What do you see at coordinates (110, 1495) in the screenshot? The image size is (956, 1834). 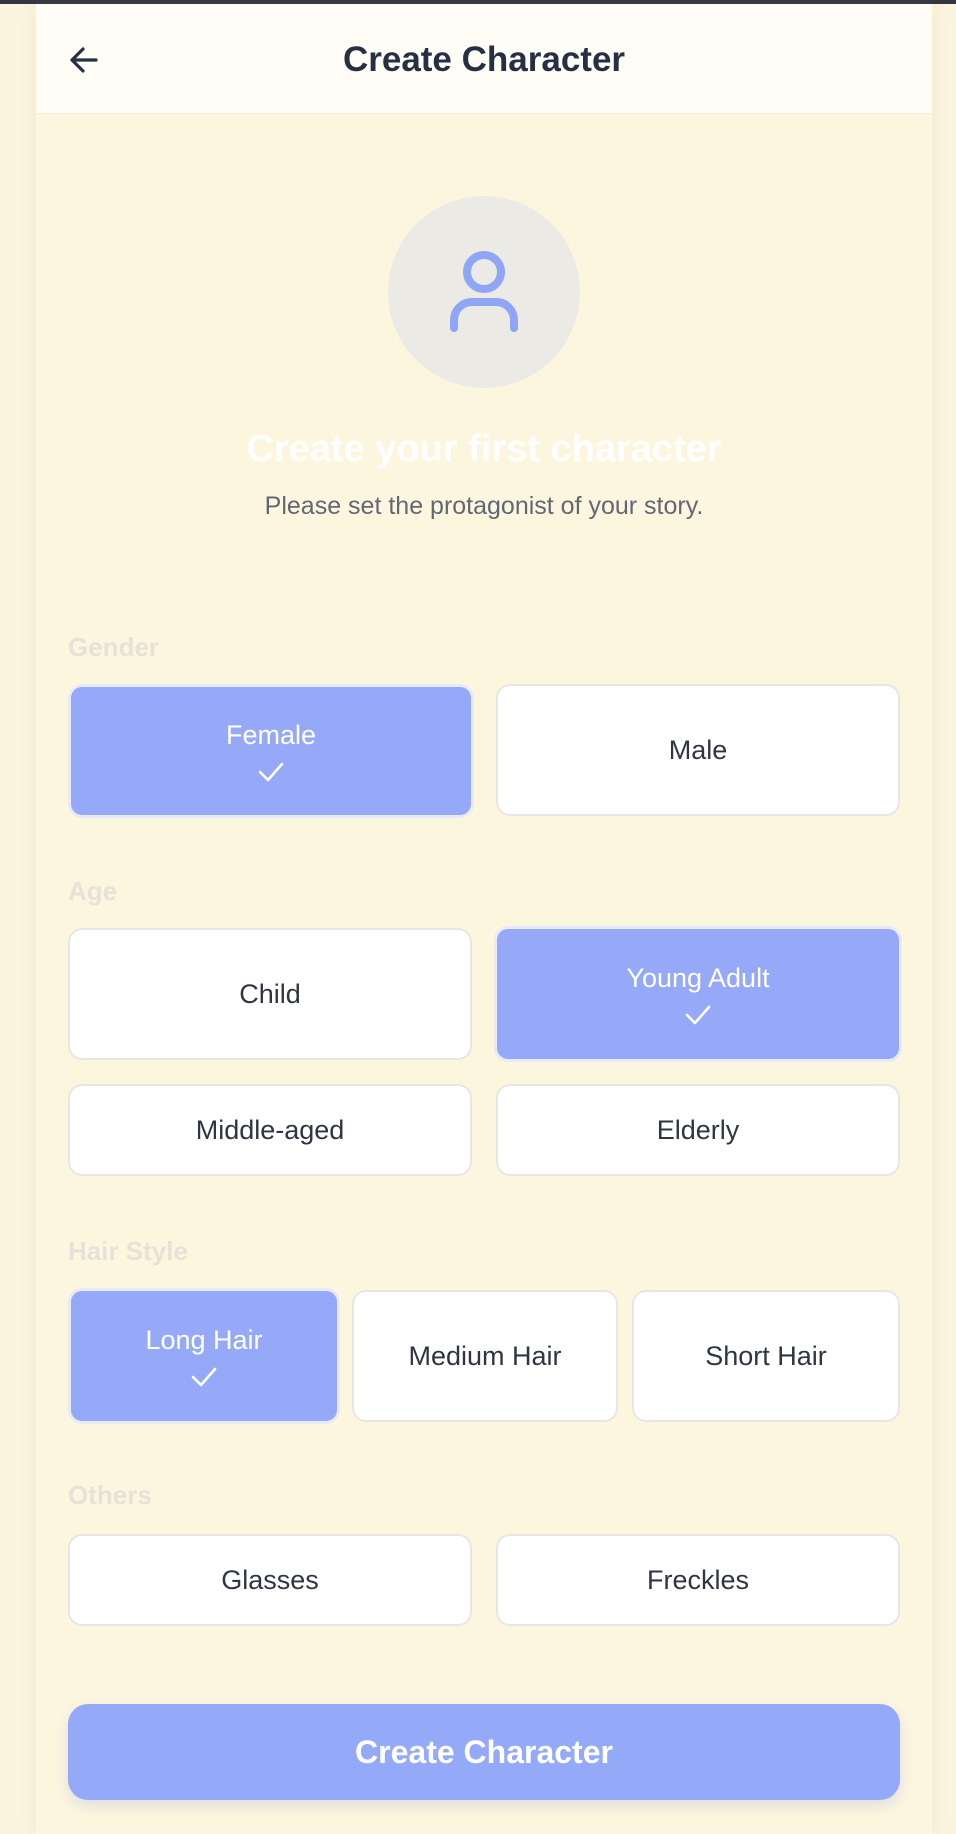 I see `others-label: Others` at bounding box center [110, 1495].